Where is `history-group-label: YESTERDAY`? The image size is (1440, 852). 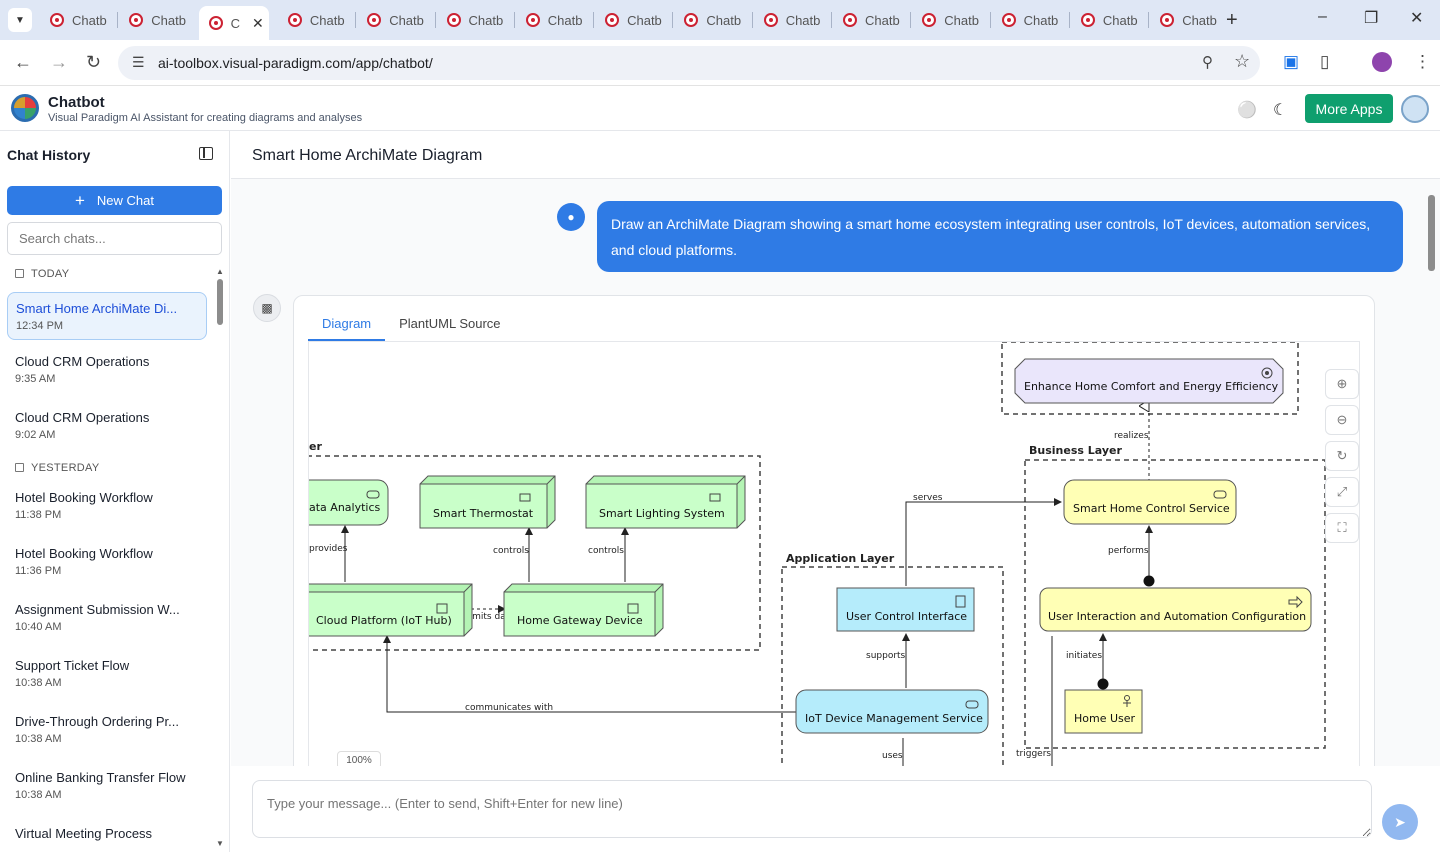 history-group-label: YESTERDAY is located at coordinates (57, 468).